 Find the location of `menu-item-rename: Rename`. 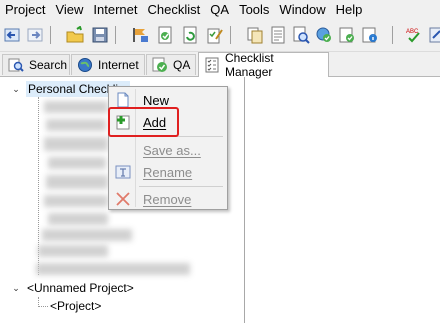

menu-item-rename: Rename is located at coordinates (168, 172).